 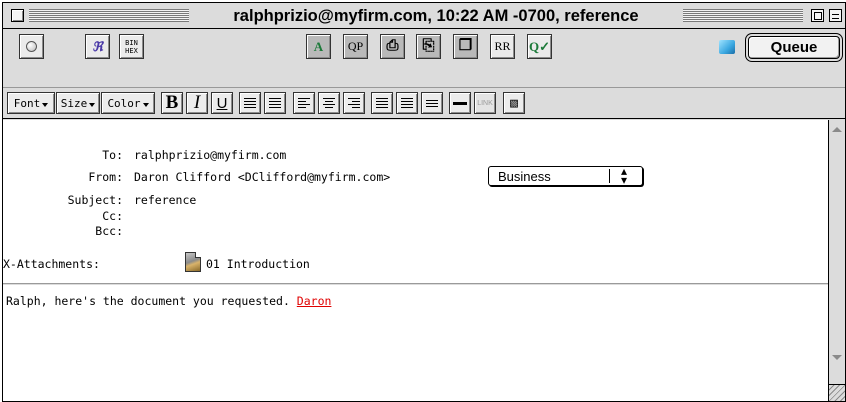 I want to click on binhex-icon: BIN HEX, so click(x=131, y=47).